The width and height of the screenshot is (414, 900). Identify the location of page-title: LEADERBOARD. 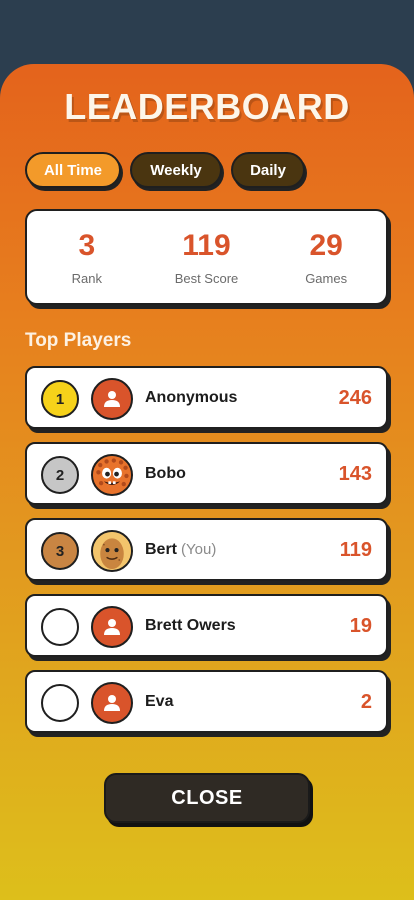
(207, 106).